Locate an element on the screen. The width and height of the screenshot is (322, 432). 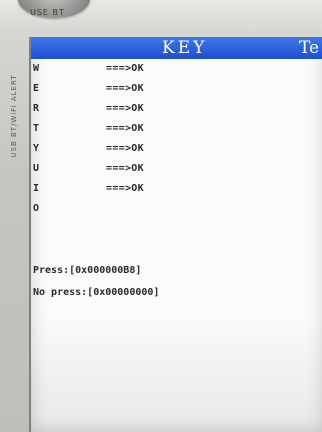
key-name: R is located at coordinates (36, 108).